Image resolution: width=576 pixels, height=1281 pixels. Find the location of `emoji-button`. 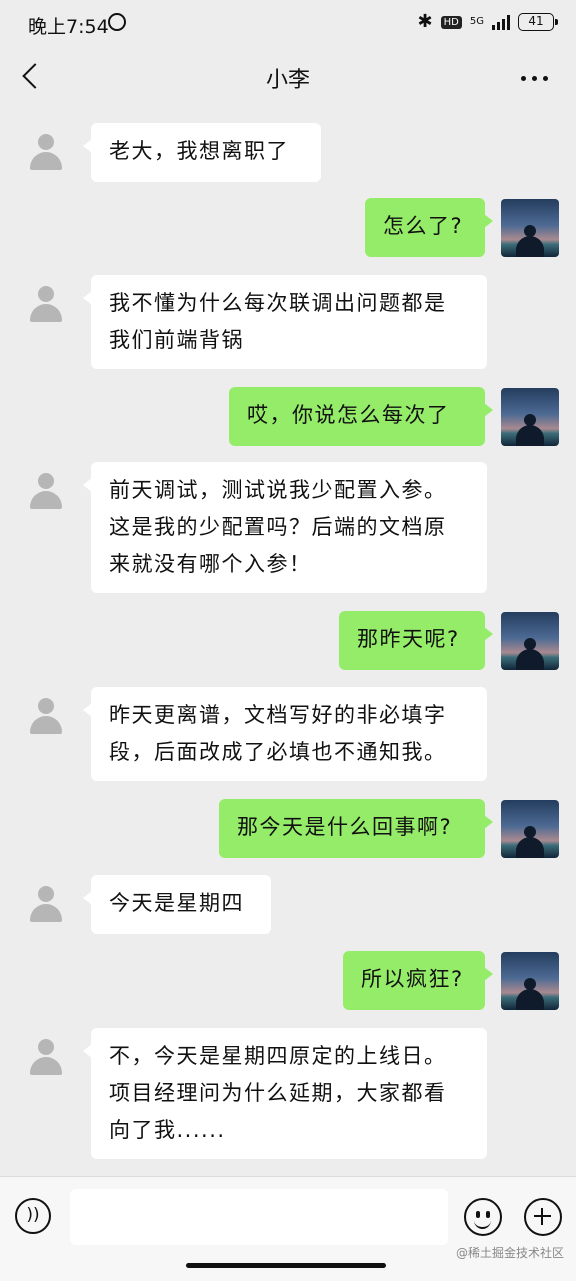

emoji-button is located at coordinates (483, 1217).